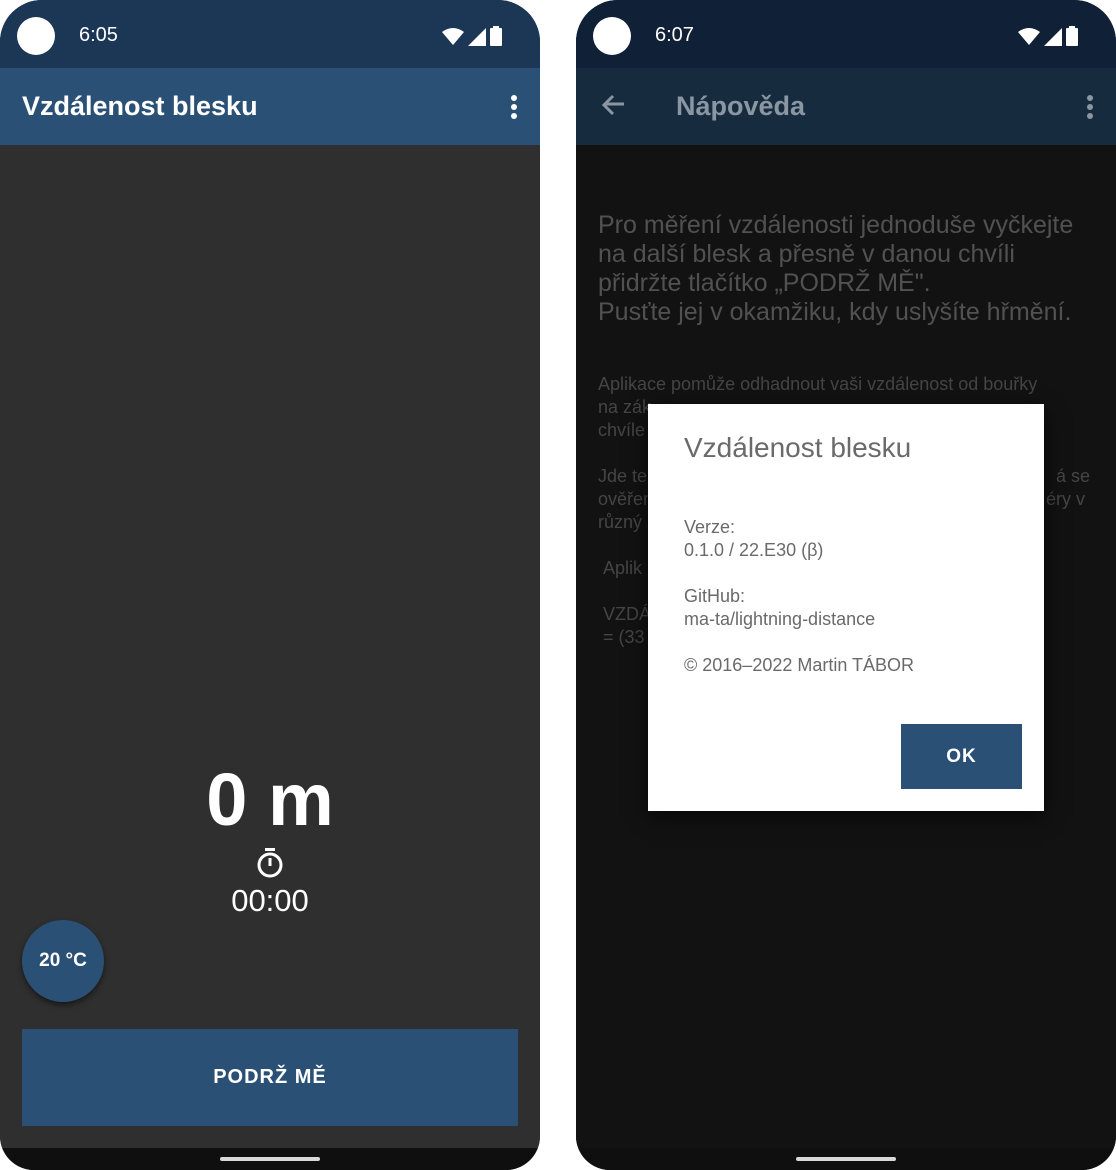  I want to click on app-bar: Vzdálenost blesku, so click(270, 106).